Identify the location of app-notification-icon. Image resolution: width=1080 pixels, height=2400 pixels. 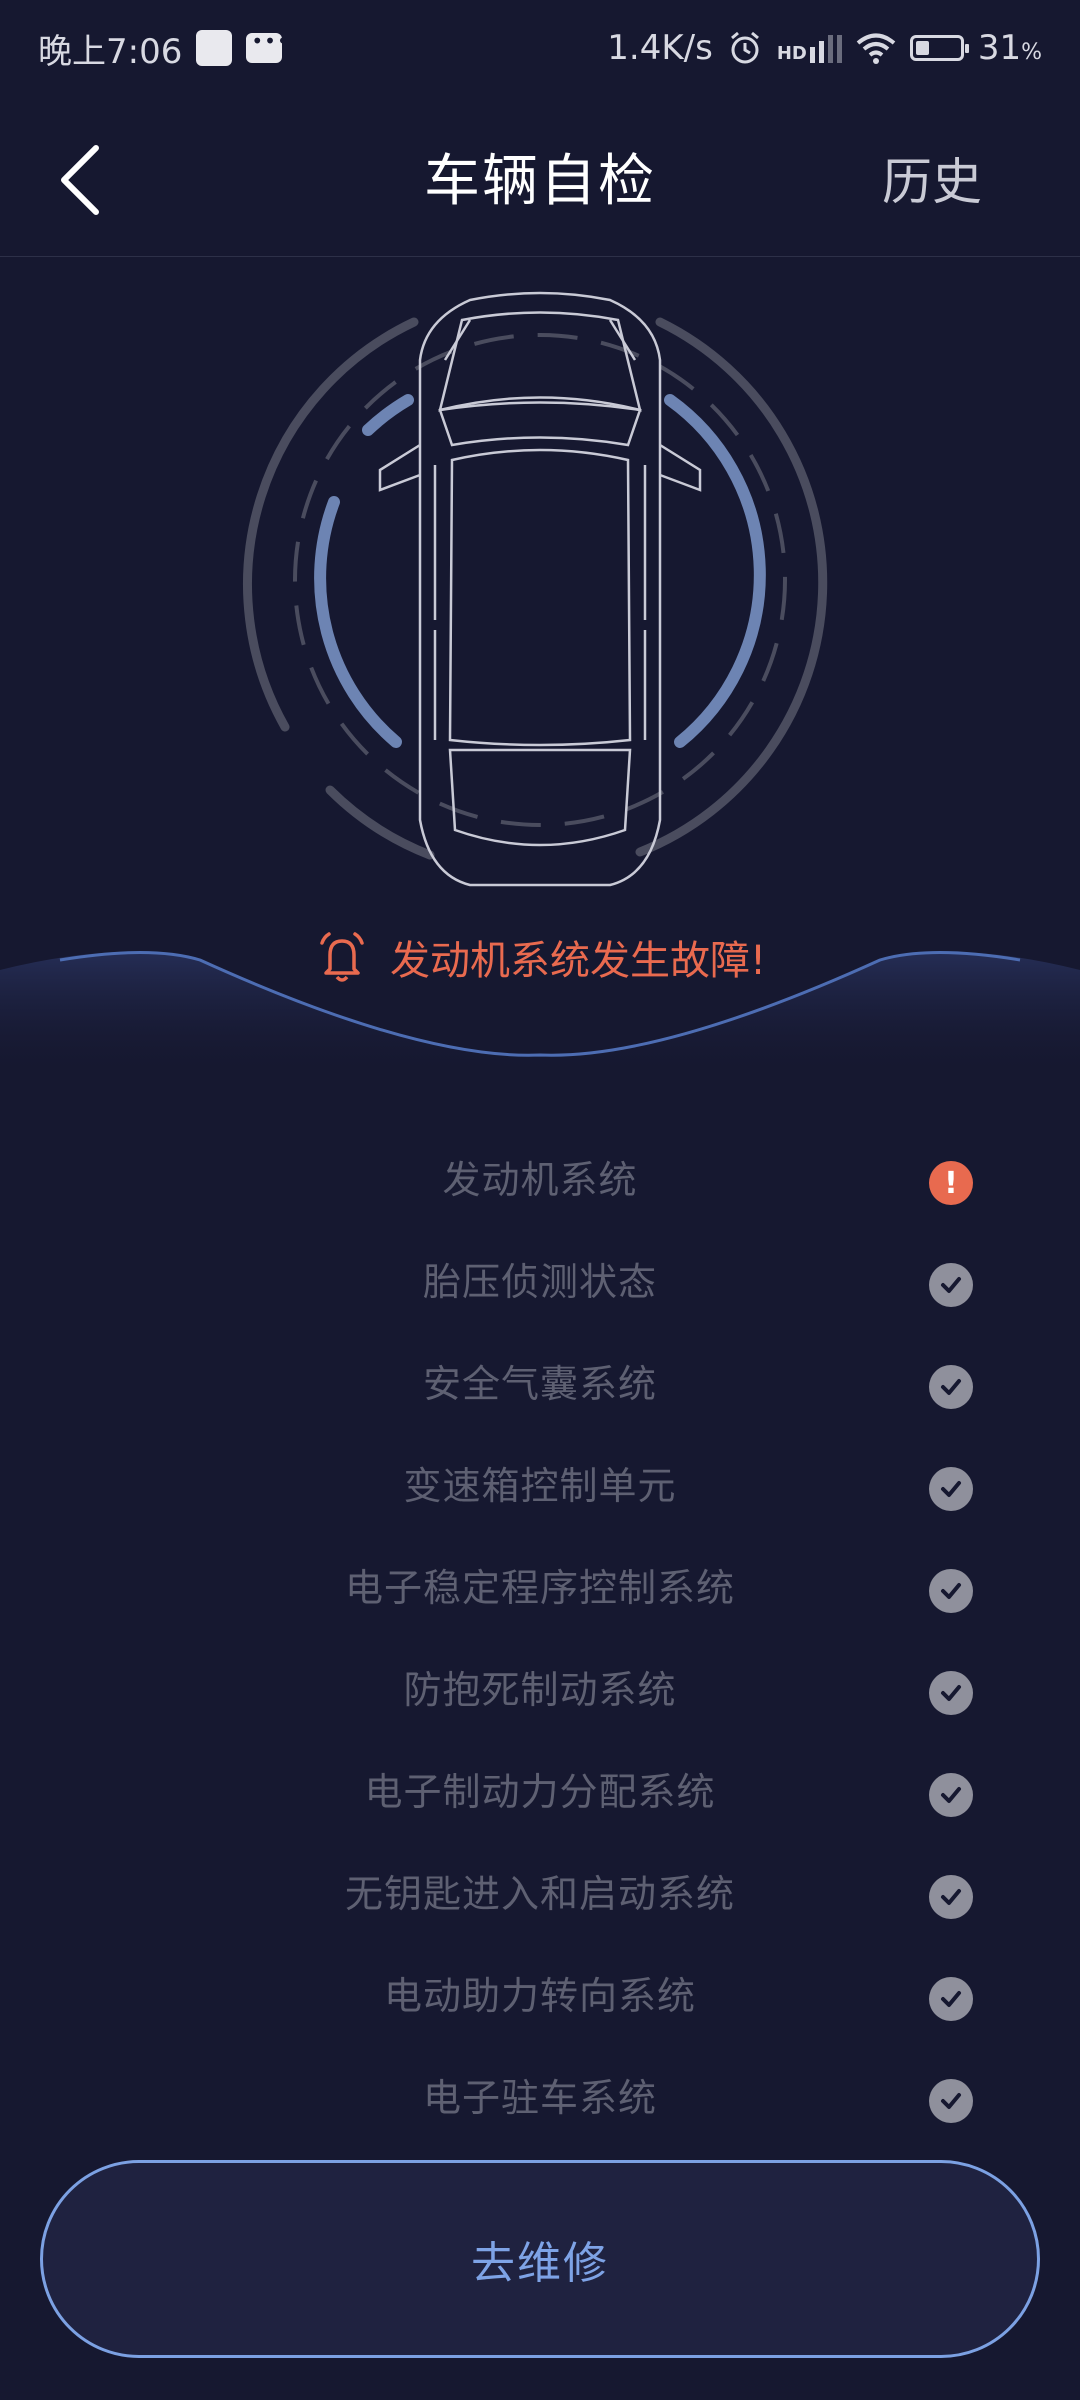
(214, 48).